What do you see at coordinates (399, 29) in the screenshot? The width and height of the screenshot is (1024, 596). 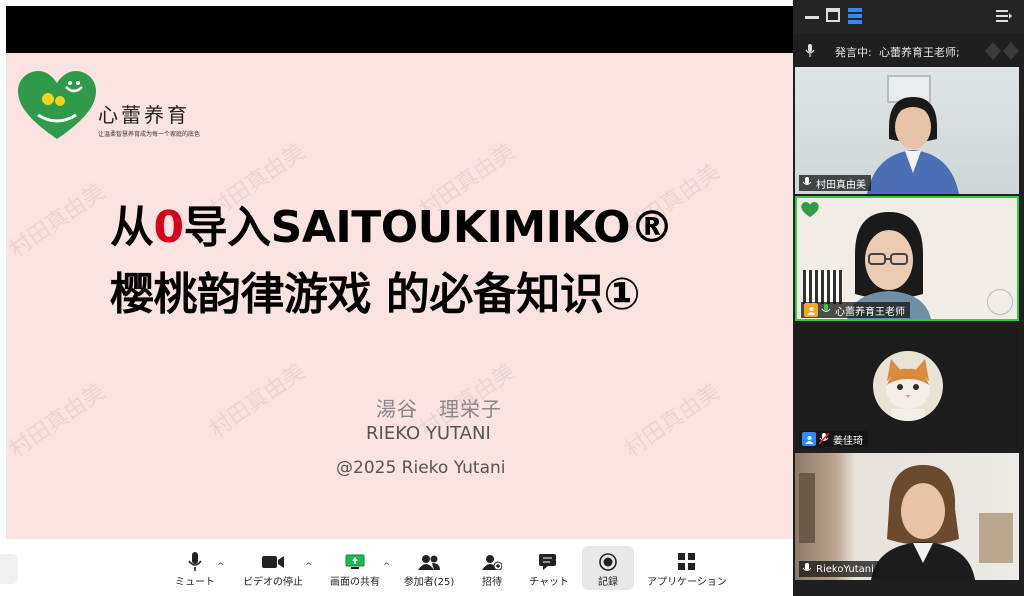 I see `screen-top-bar` at bounding box center [399, 29].